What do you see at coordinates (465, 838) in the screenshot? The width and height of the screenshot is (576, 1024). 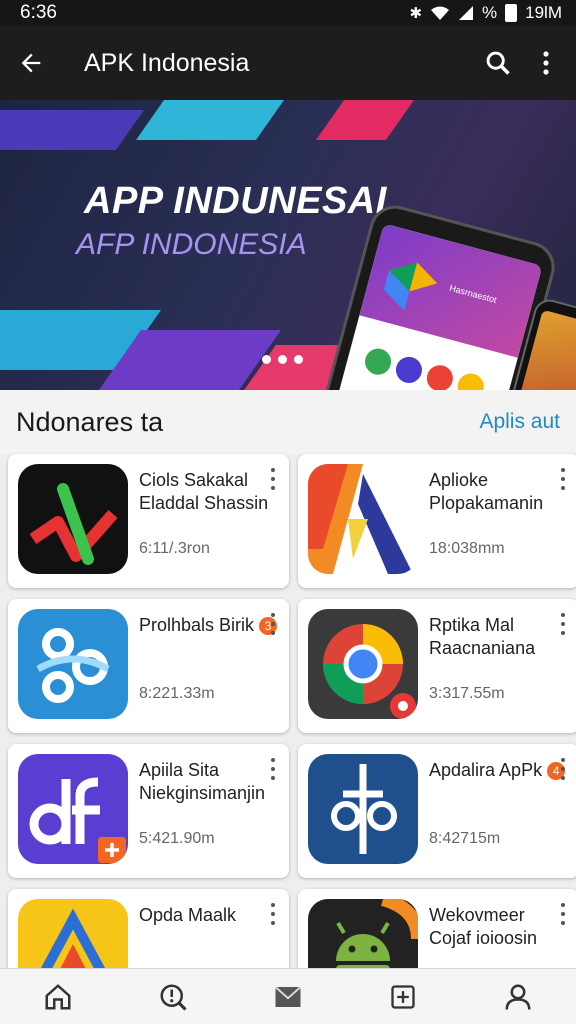 I see `app-meta: 8:42715m` at bounding box center [465, 838].